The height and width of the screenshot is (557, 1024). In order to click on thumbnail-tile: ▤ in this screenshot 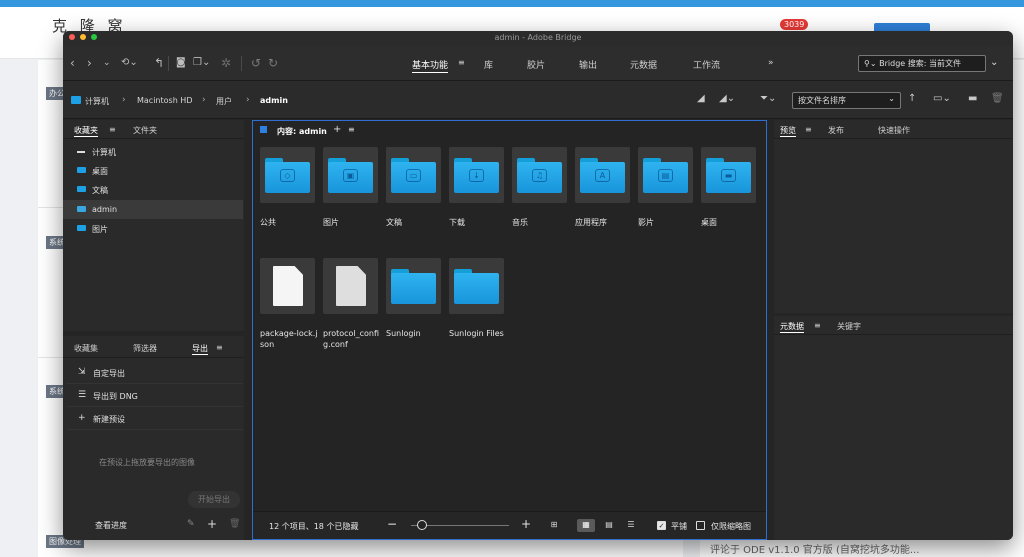, I will do `click(665, 175)`.